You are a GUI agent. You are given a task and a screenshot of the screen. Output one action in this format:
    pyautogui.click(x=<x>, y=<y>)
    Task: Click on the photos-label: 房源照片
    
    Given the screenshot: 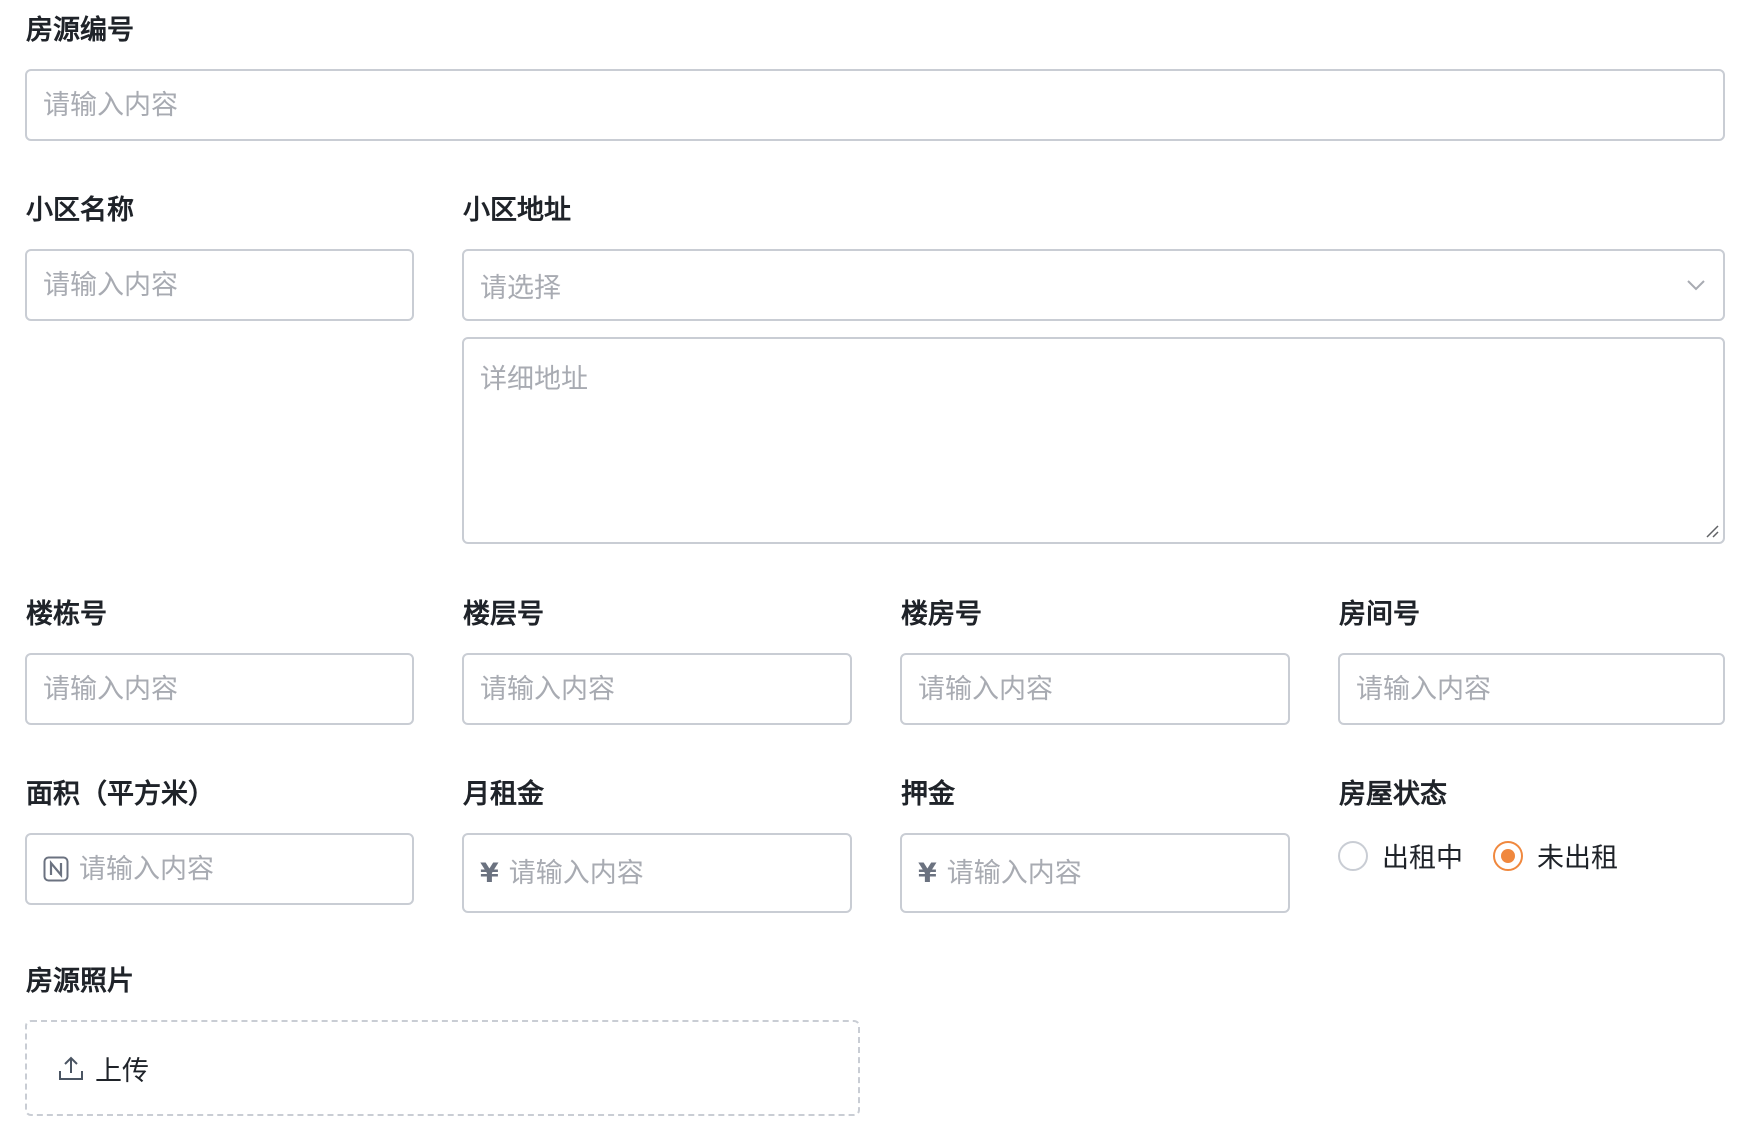 What is the action you would take?
    pyautogui.click(x=80, y=981)
    